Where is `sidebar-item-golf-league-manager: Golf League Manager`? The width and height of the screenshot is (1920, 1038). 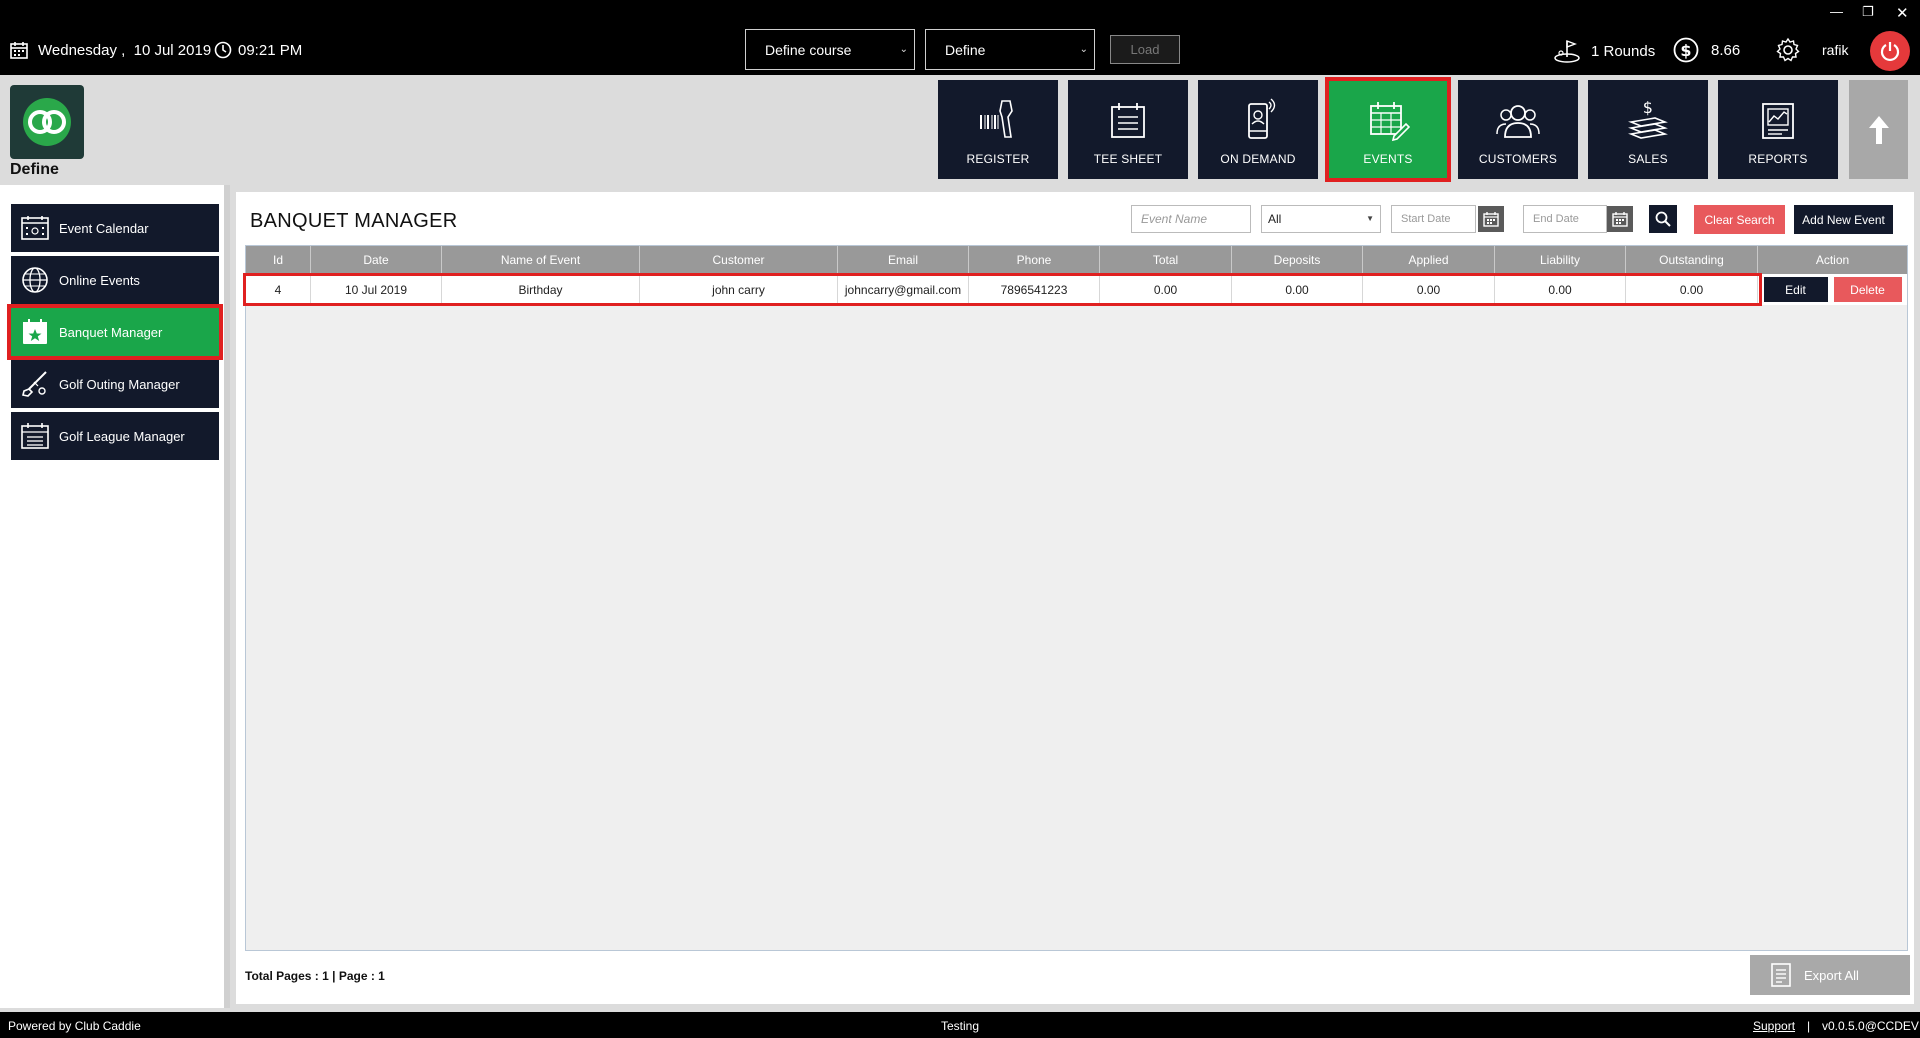 sidebar-item-golf-league-manager: Golf League Manager is located at coordinates (115, 436).